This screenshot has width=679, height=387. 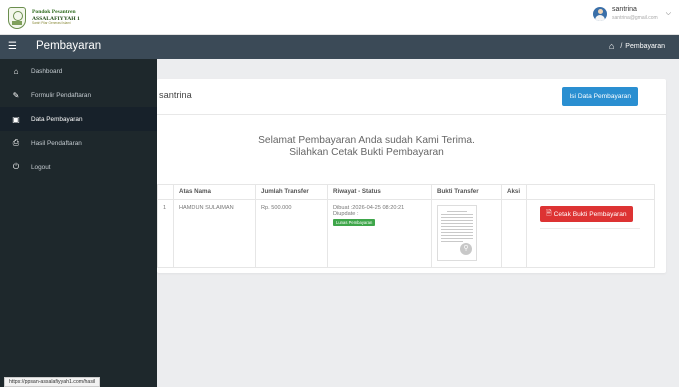 What do you see at coordinates (16, 119) in the screenshot?
I see `money-icon: ▣` at bounding box center [16, 119].